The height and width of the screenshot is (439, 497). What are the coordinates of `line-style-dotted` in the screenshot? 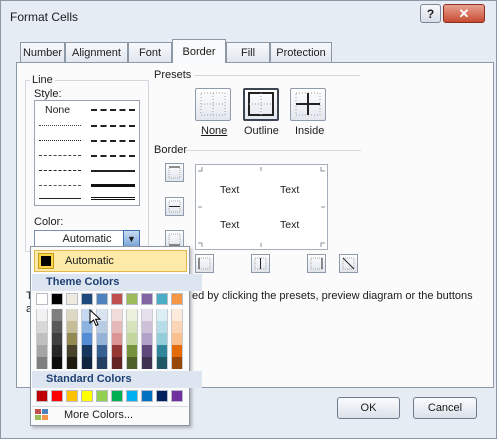 It's located at (60, 140).